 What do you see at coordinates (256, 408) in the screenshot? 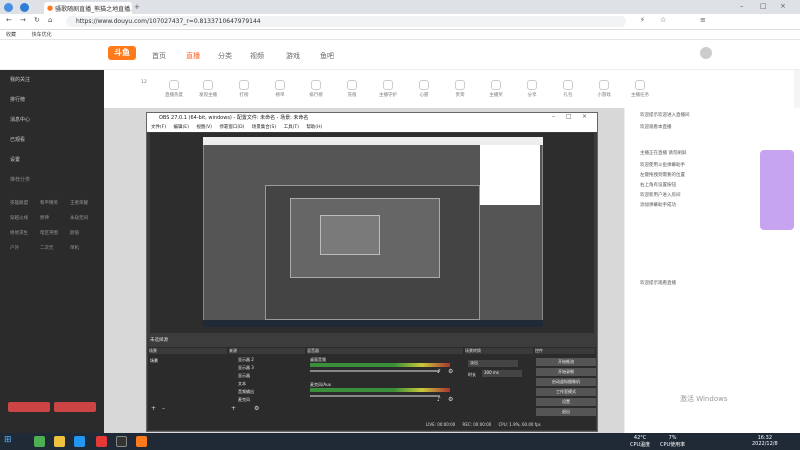
I see `source-settings-icon: ⚙` at bounding box center [256, 408].